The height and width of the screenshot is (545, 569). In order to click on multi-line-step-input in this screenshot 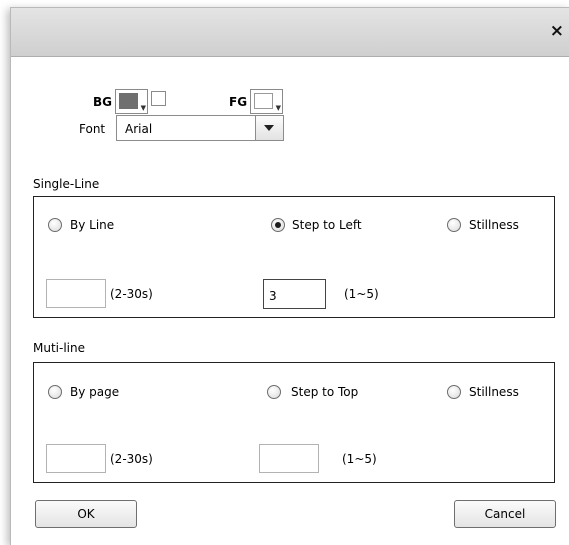, I will do `click(289, 458)`.